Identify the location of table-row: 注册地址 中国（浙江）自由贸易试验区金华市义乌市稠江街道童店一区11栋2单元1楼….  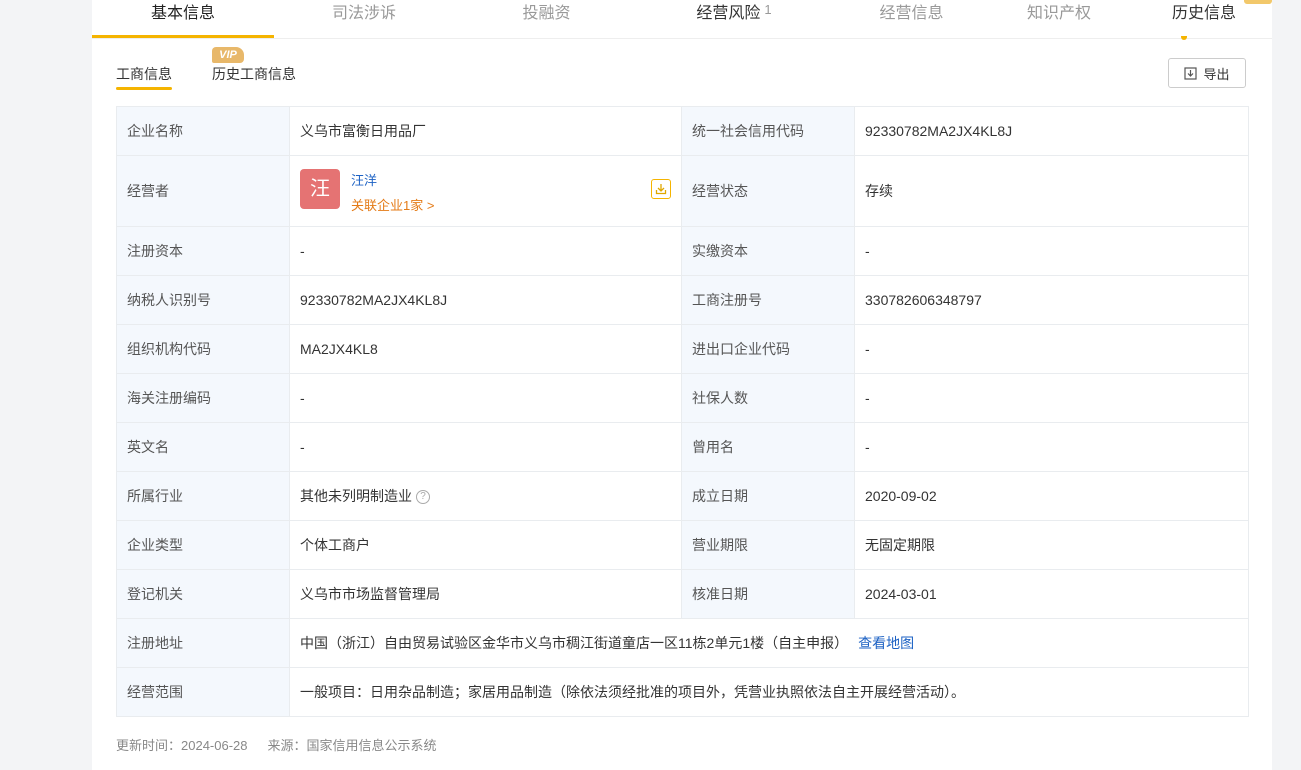
(682, 643).